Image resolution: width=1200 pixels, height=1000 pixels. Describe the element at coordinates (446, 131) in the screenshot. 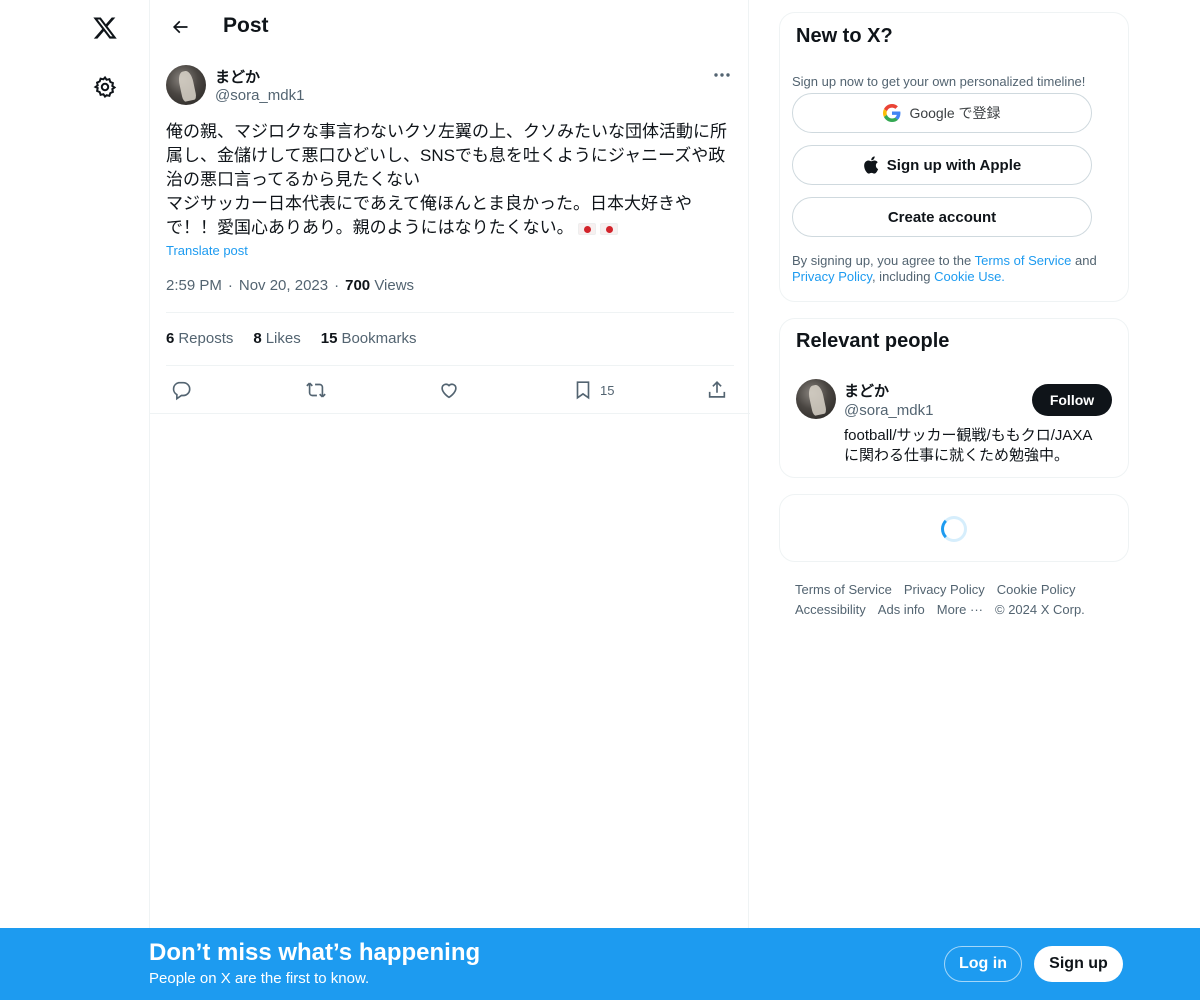

I see `post-text-line: 俺の親、マジロクな事言わないクソ左翼の上、クソみたいな団体活動に所` at that location.